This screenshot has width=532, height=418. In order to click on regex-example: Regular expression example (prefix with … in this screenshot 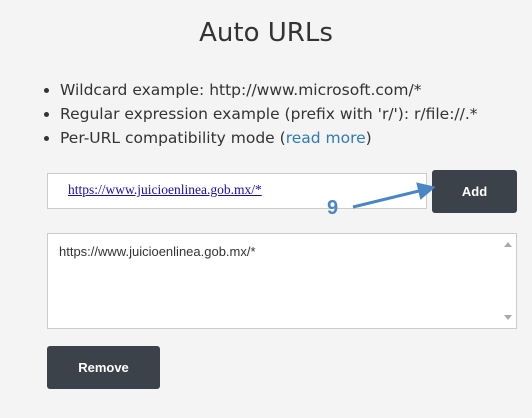, I will do `click(269, 114)`.